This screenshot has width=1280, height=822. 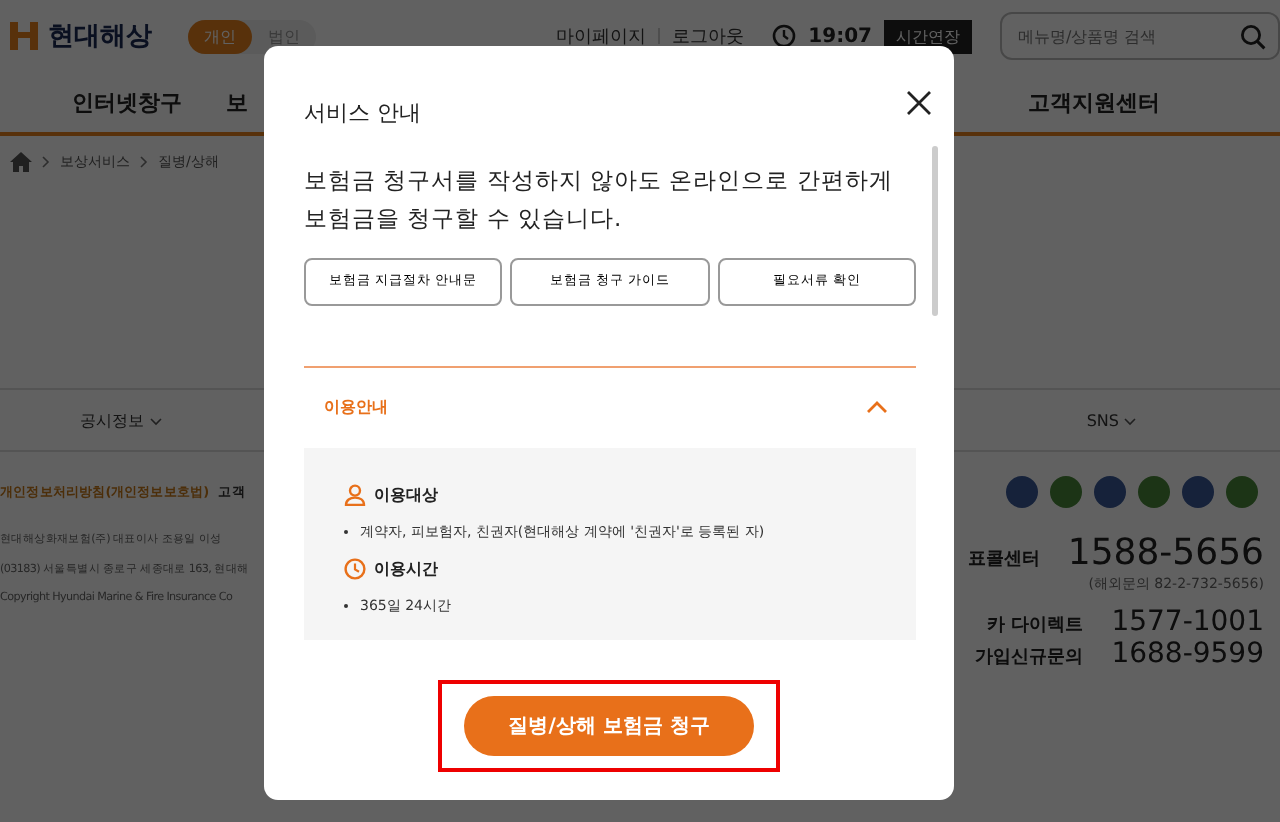 I want to click on session-time: 19:07, so click(x=840, y=36).